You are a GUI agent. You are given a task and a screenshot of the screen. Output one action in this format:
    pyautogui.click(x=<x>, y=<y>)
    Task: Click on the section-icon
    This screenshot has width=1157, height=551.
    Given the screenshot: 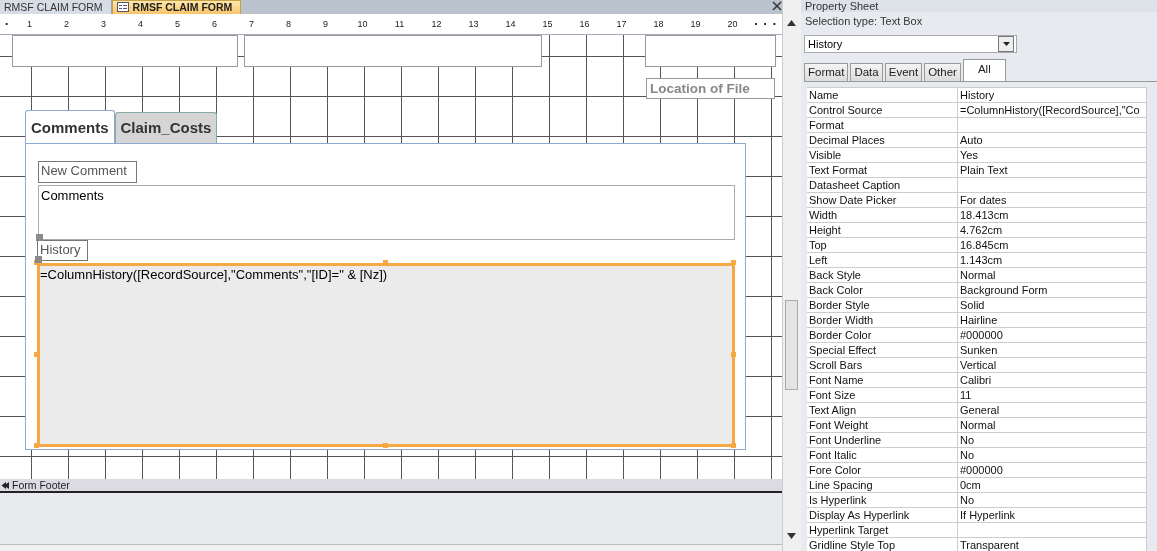 What is the action you would take?
    pyautogui.click(x=5, y=485)
    